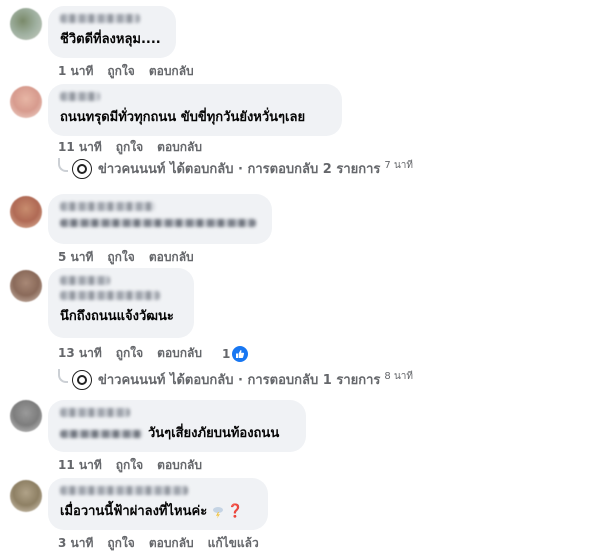 This screenshot has width=600, height=553. I want to click on comment-time: 13 นาที, so click(80, 353).